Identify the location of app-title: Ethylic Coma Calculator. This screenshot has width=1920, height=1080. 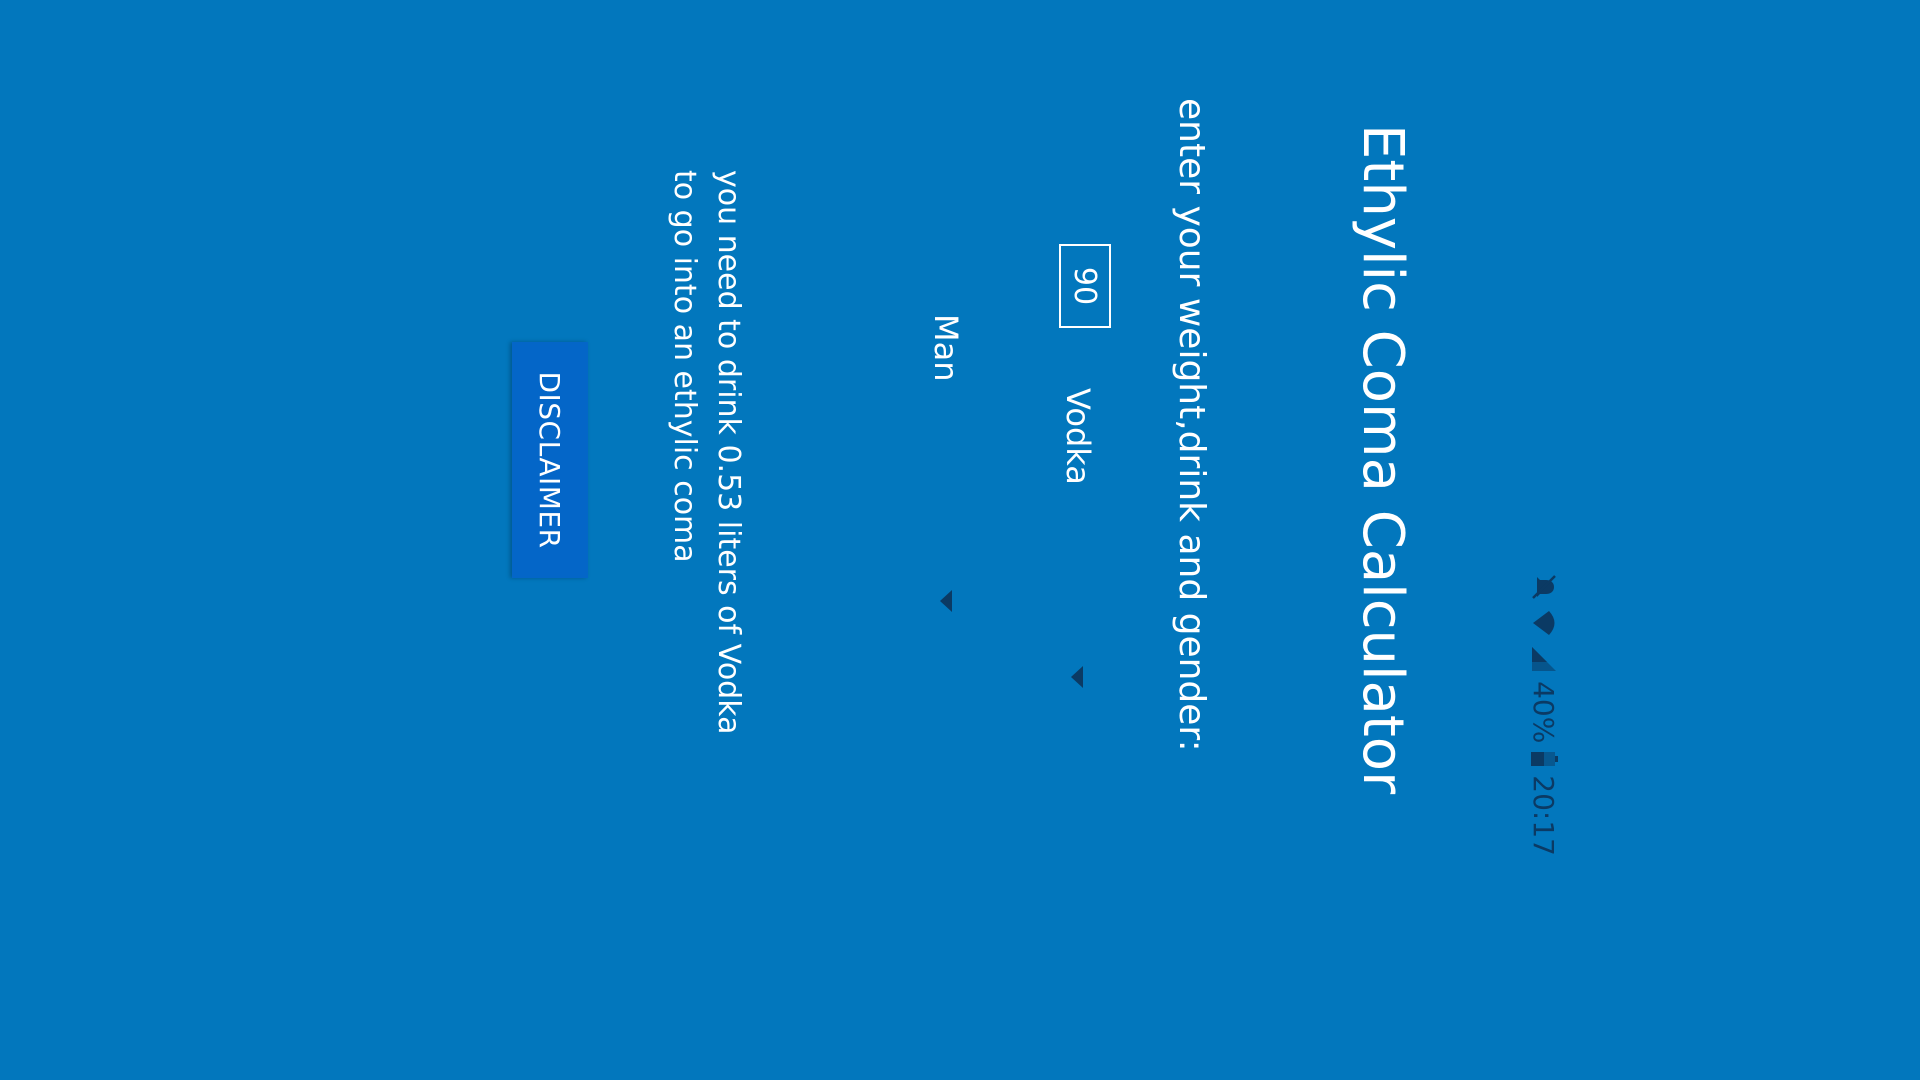
(1382, 459).